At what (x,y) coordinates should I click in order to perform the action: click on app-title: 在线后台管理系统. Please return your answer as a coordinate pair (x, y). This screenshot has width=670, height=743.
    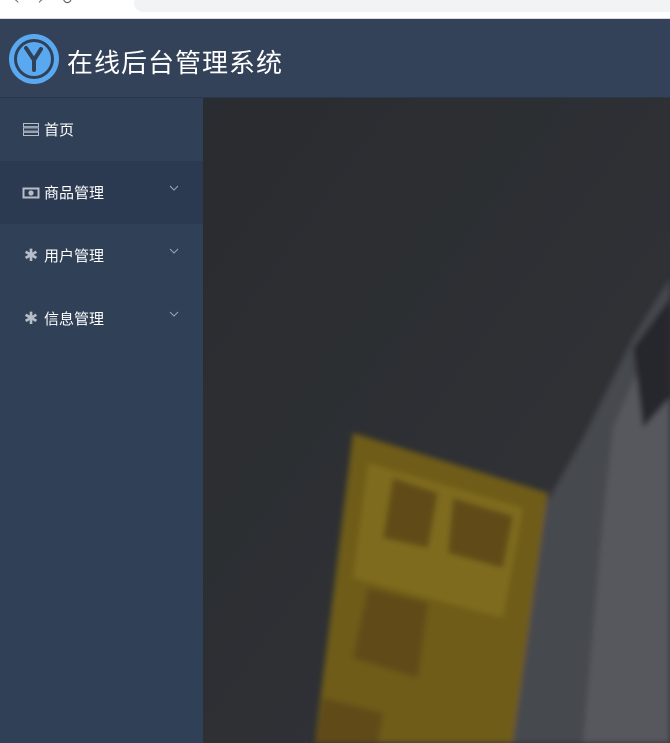
    Looking at the image, I should click on (175, 64).